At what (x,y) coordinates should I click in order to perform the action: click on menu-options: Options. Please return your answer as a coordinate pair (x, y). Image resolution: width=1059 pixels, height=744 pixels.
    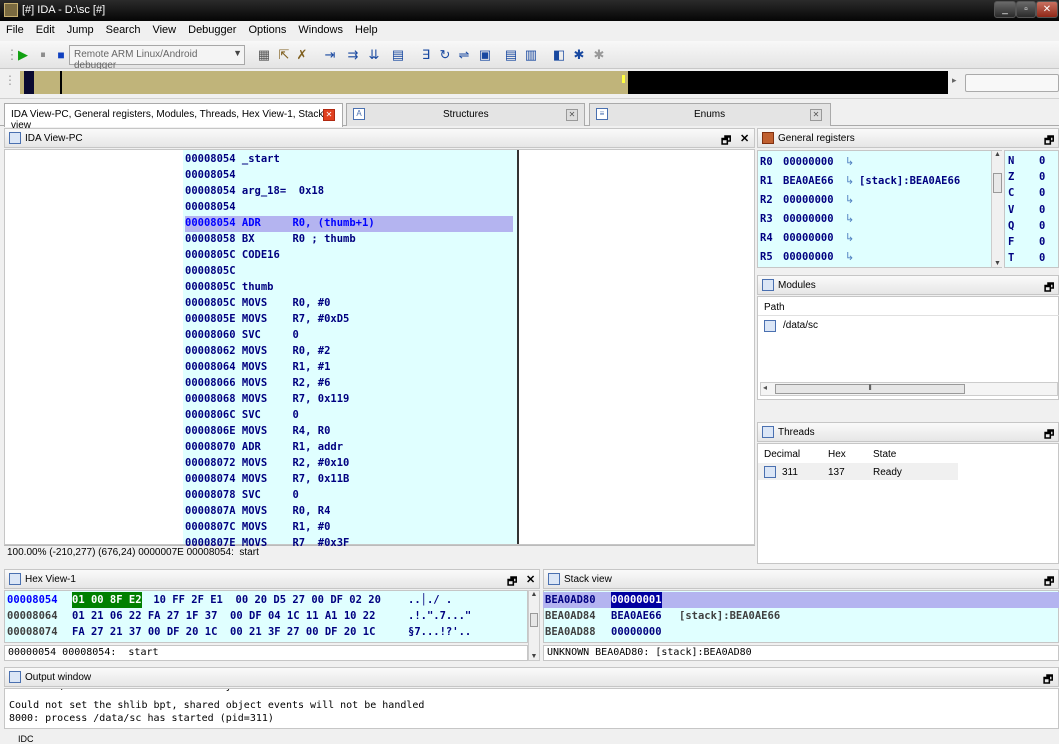
    Looking at the image, I should click on (267, 28).